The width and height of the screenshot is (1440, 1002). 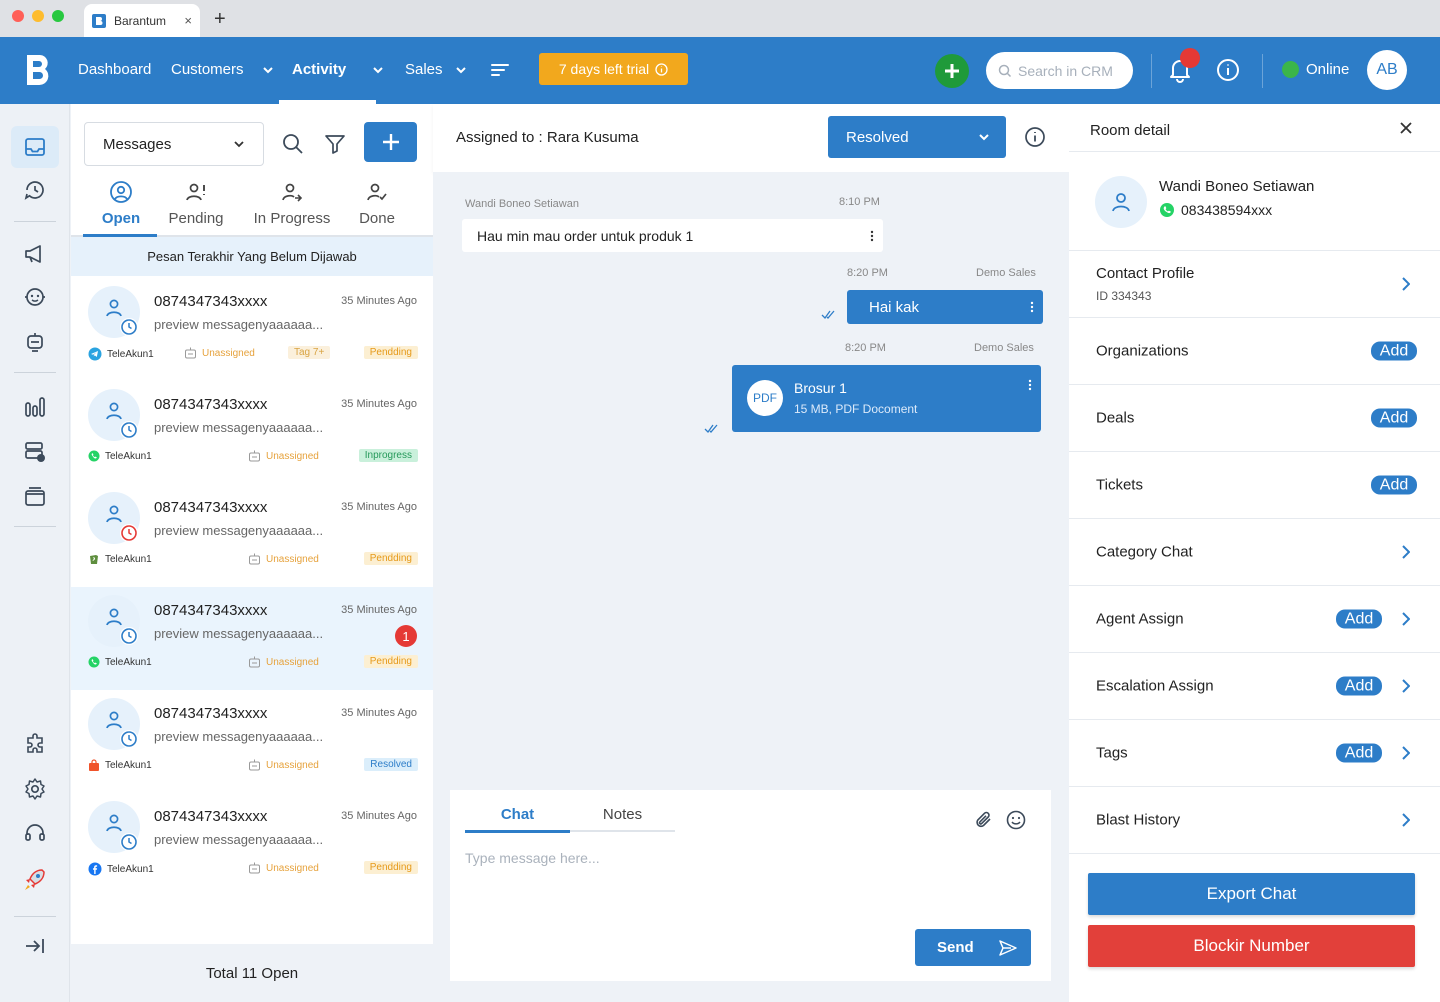 What do you see at coordinates (390, 142) in the screenshot?
I see `new-conversation-button` at bounding box center [390, 142].